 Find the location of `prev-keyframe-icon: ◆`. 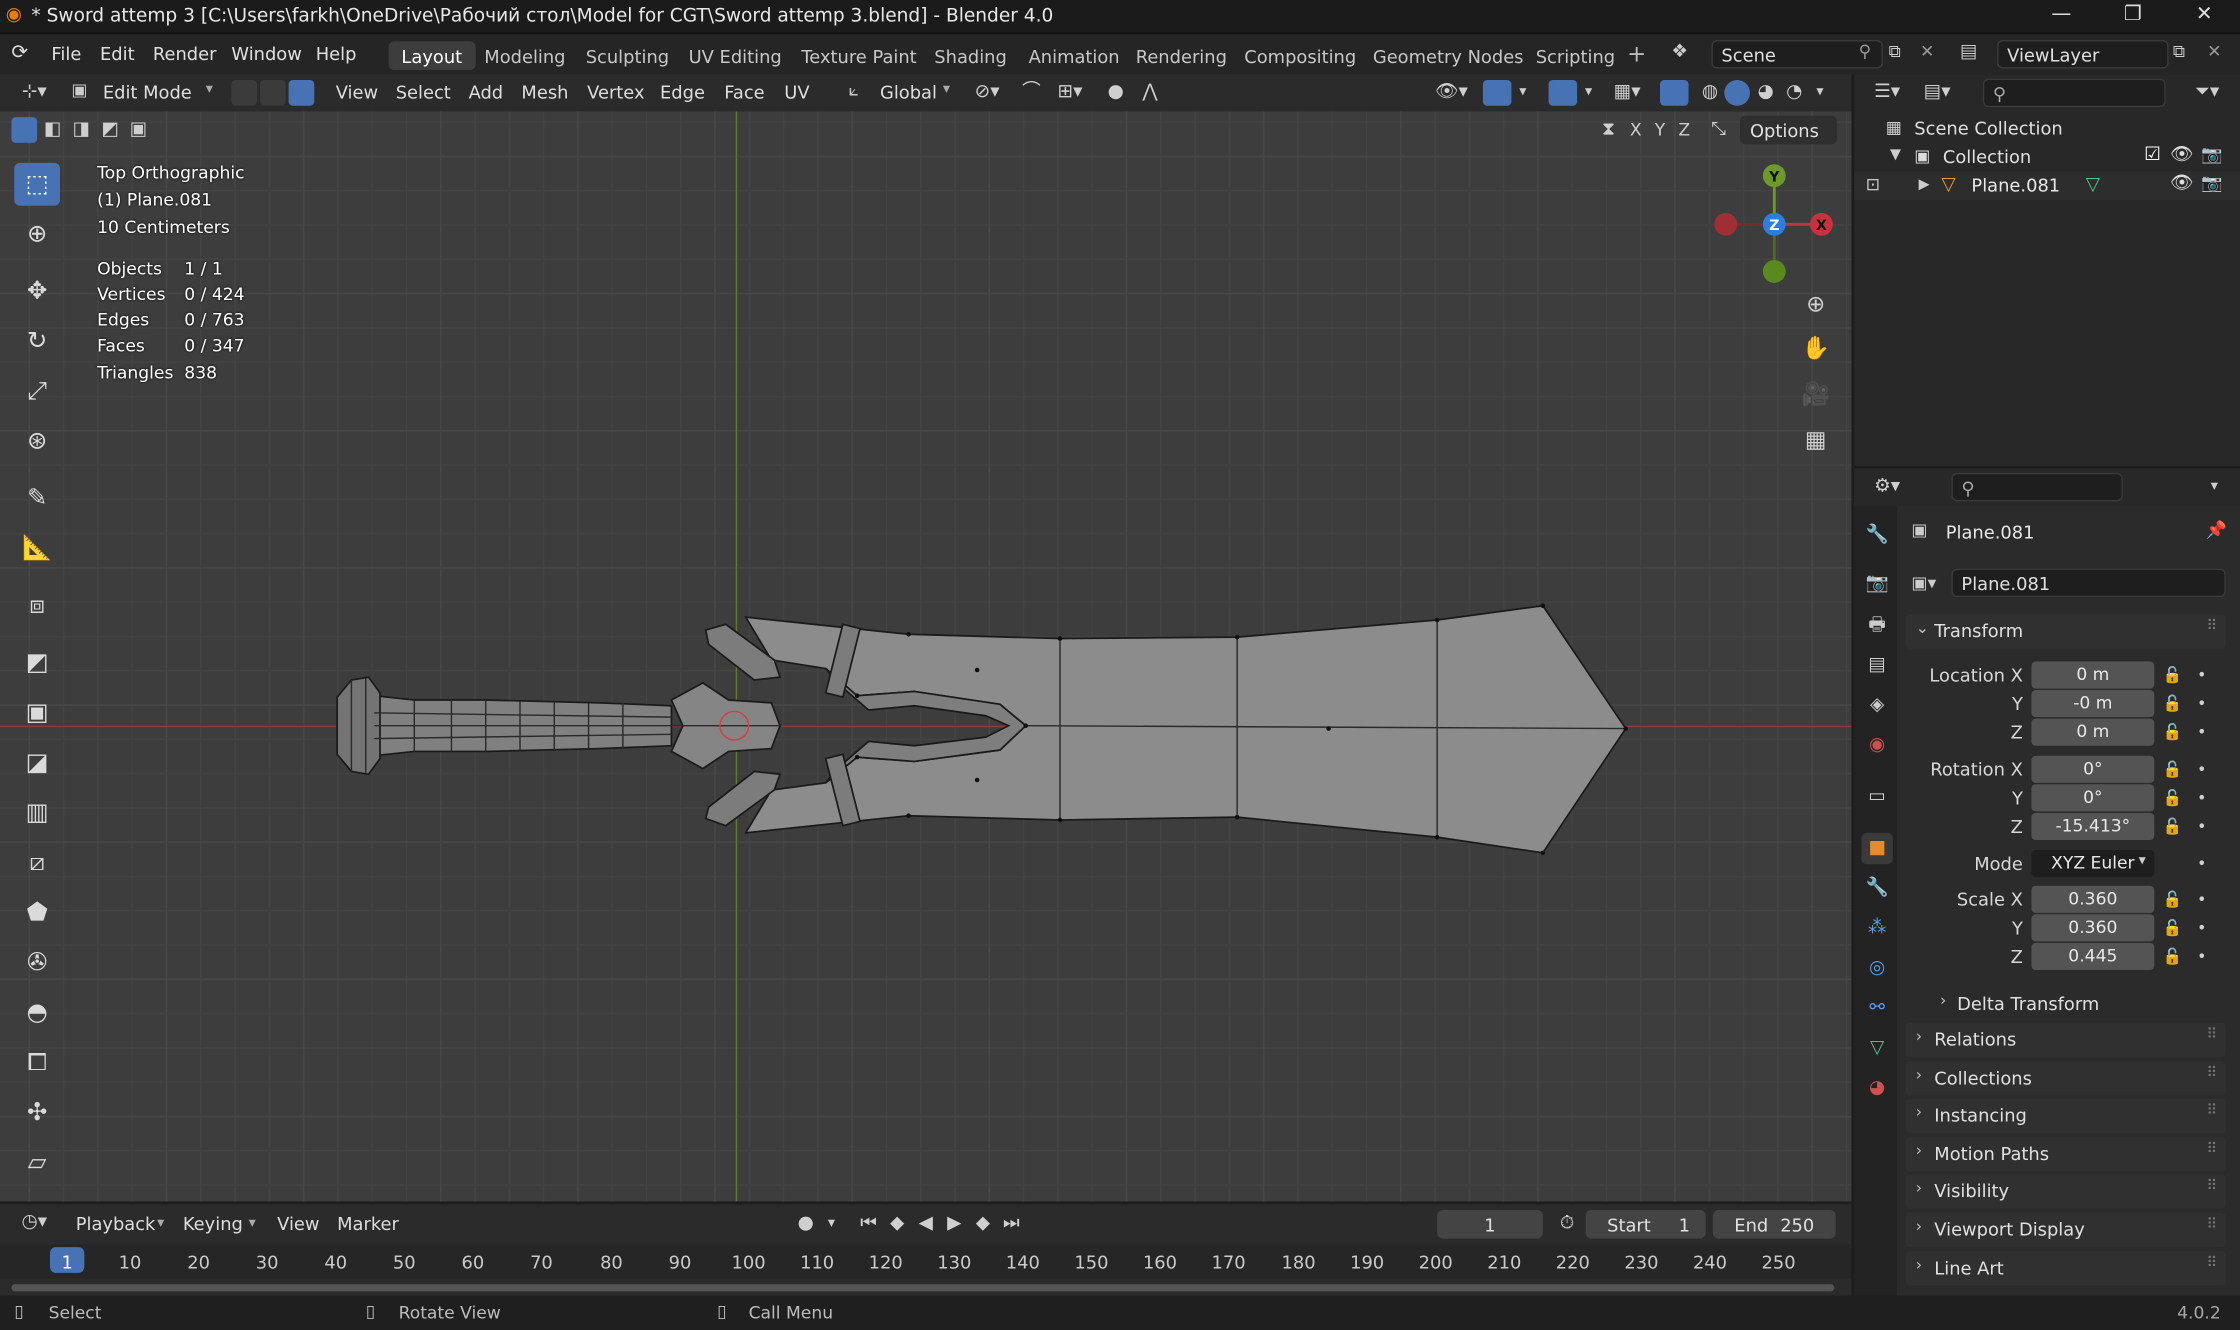

prev-keyframe-icon: ◆ is located at coordinates (897, 1224).